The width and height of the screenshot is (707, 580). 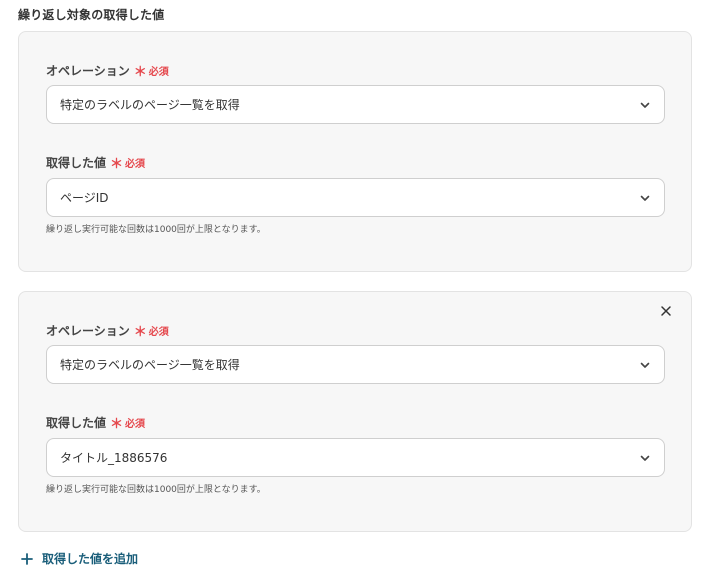 I want to click on value-select-value: タイトル_1886576, so click(x=114, y=458).